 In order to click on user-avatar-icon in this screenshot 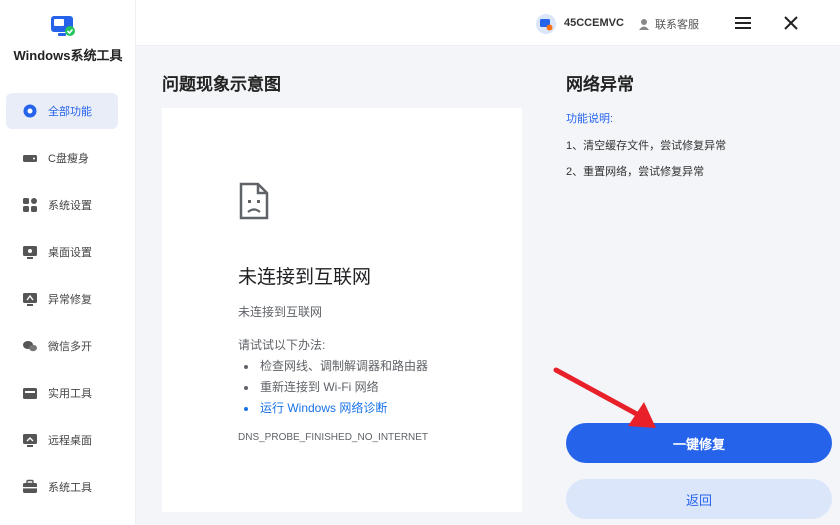, I will do `click(546, 24)`.